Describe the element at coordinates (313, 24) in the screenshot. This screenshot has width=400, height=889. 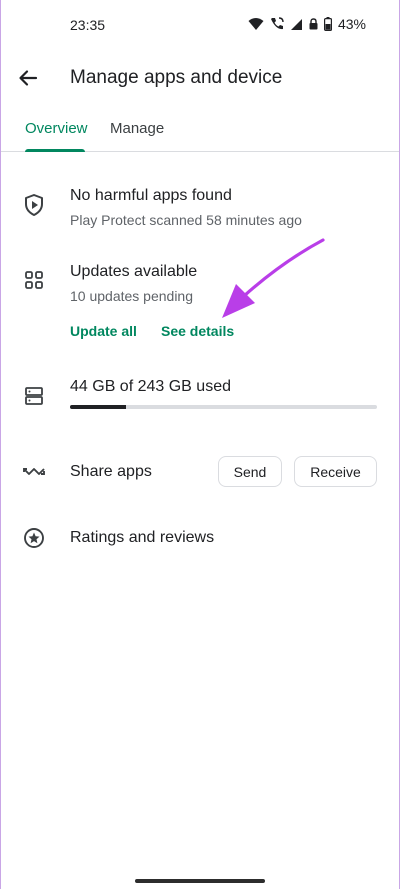
I see `lock-icon` at that location.